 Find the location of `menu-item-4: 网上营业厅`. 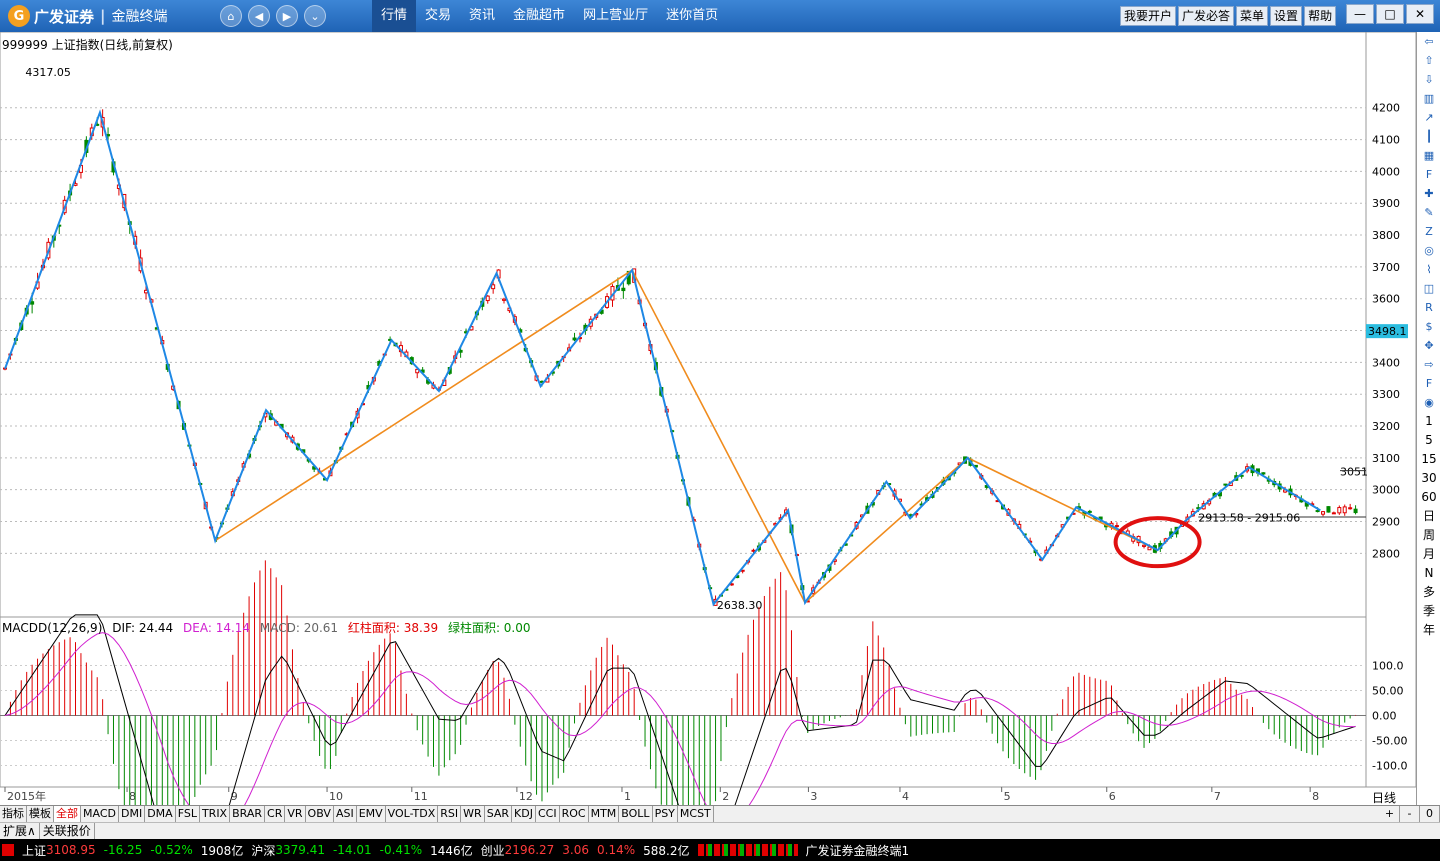

menu-item-4: 网上营业厅 is located at coordinates (615, 16).